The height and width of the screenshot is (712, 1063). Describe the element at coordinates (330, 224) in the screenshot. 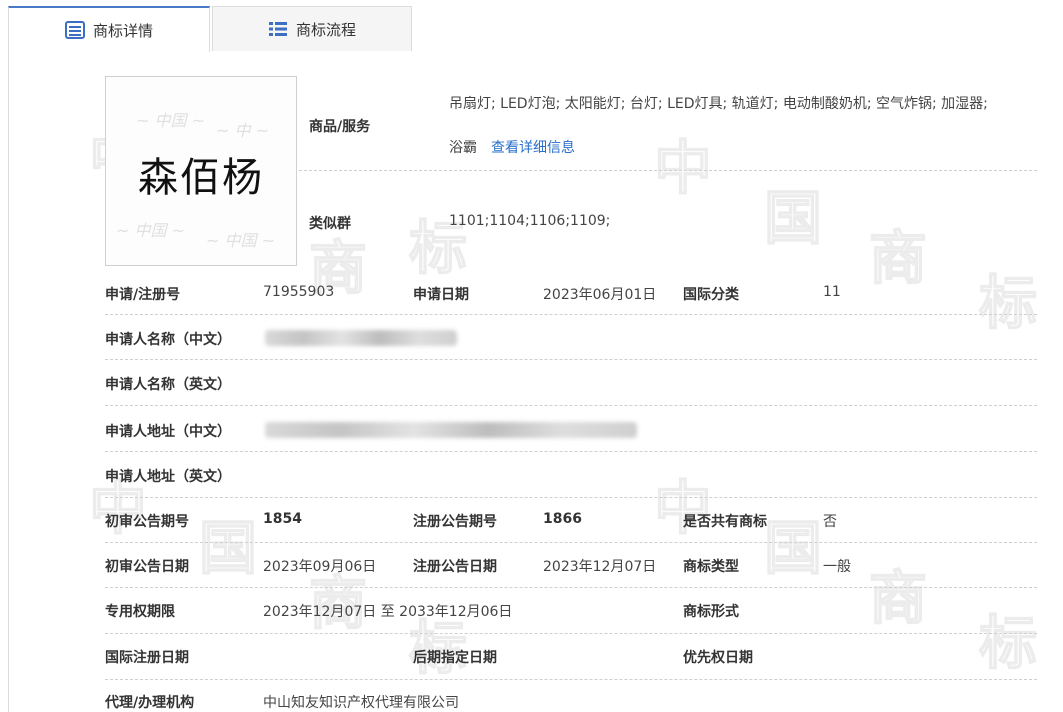

I see `similar-group-label: 类似群` at that location.